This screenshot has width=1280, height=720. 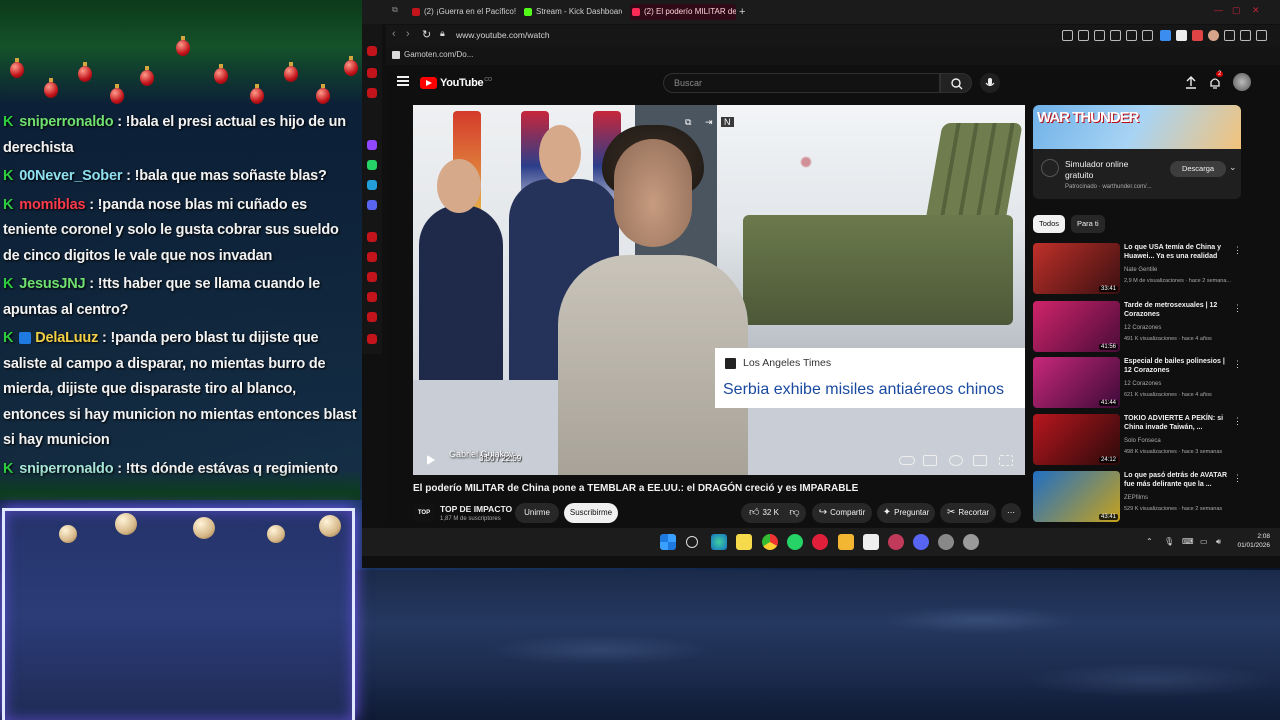 What do you see at coordinates (744, 542) in the screenshot?
I see `sticky-notes-icon` at bounding box center [744, 542].